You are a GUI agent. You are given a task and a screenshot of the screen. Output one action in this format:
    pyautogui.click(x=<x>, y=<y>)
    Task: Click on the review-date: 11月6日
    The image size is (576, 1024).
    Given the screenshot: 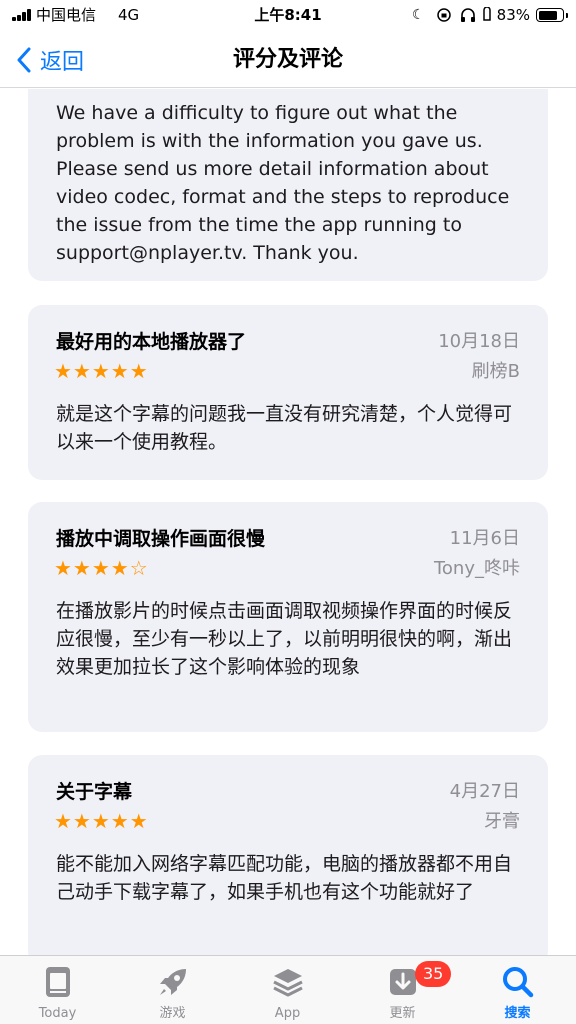 What is the action you would take?
    pyautogui.click(x=484, y=538)
    